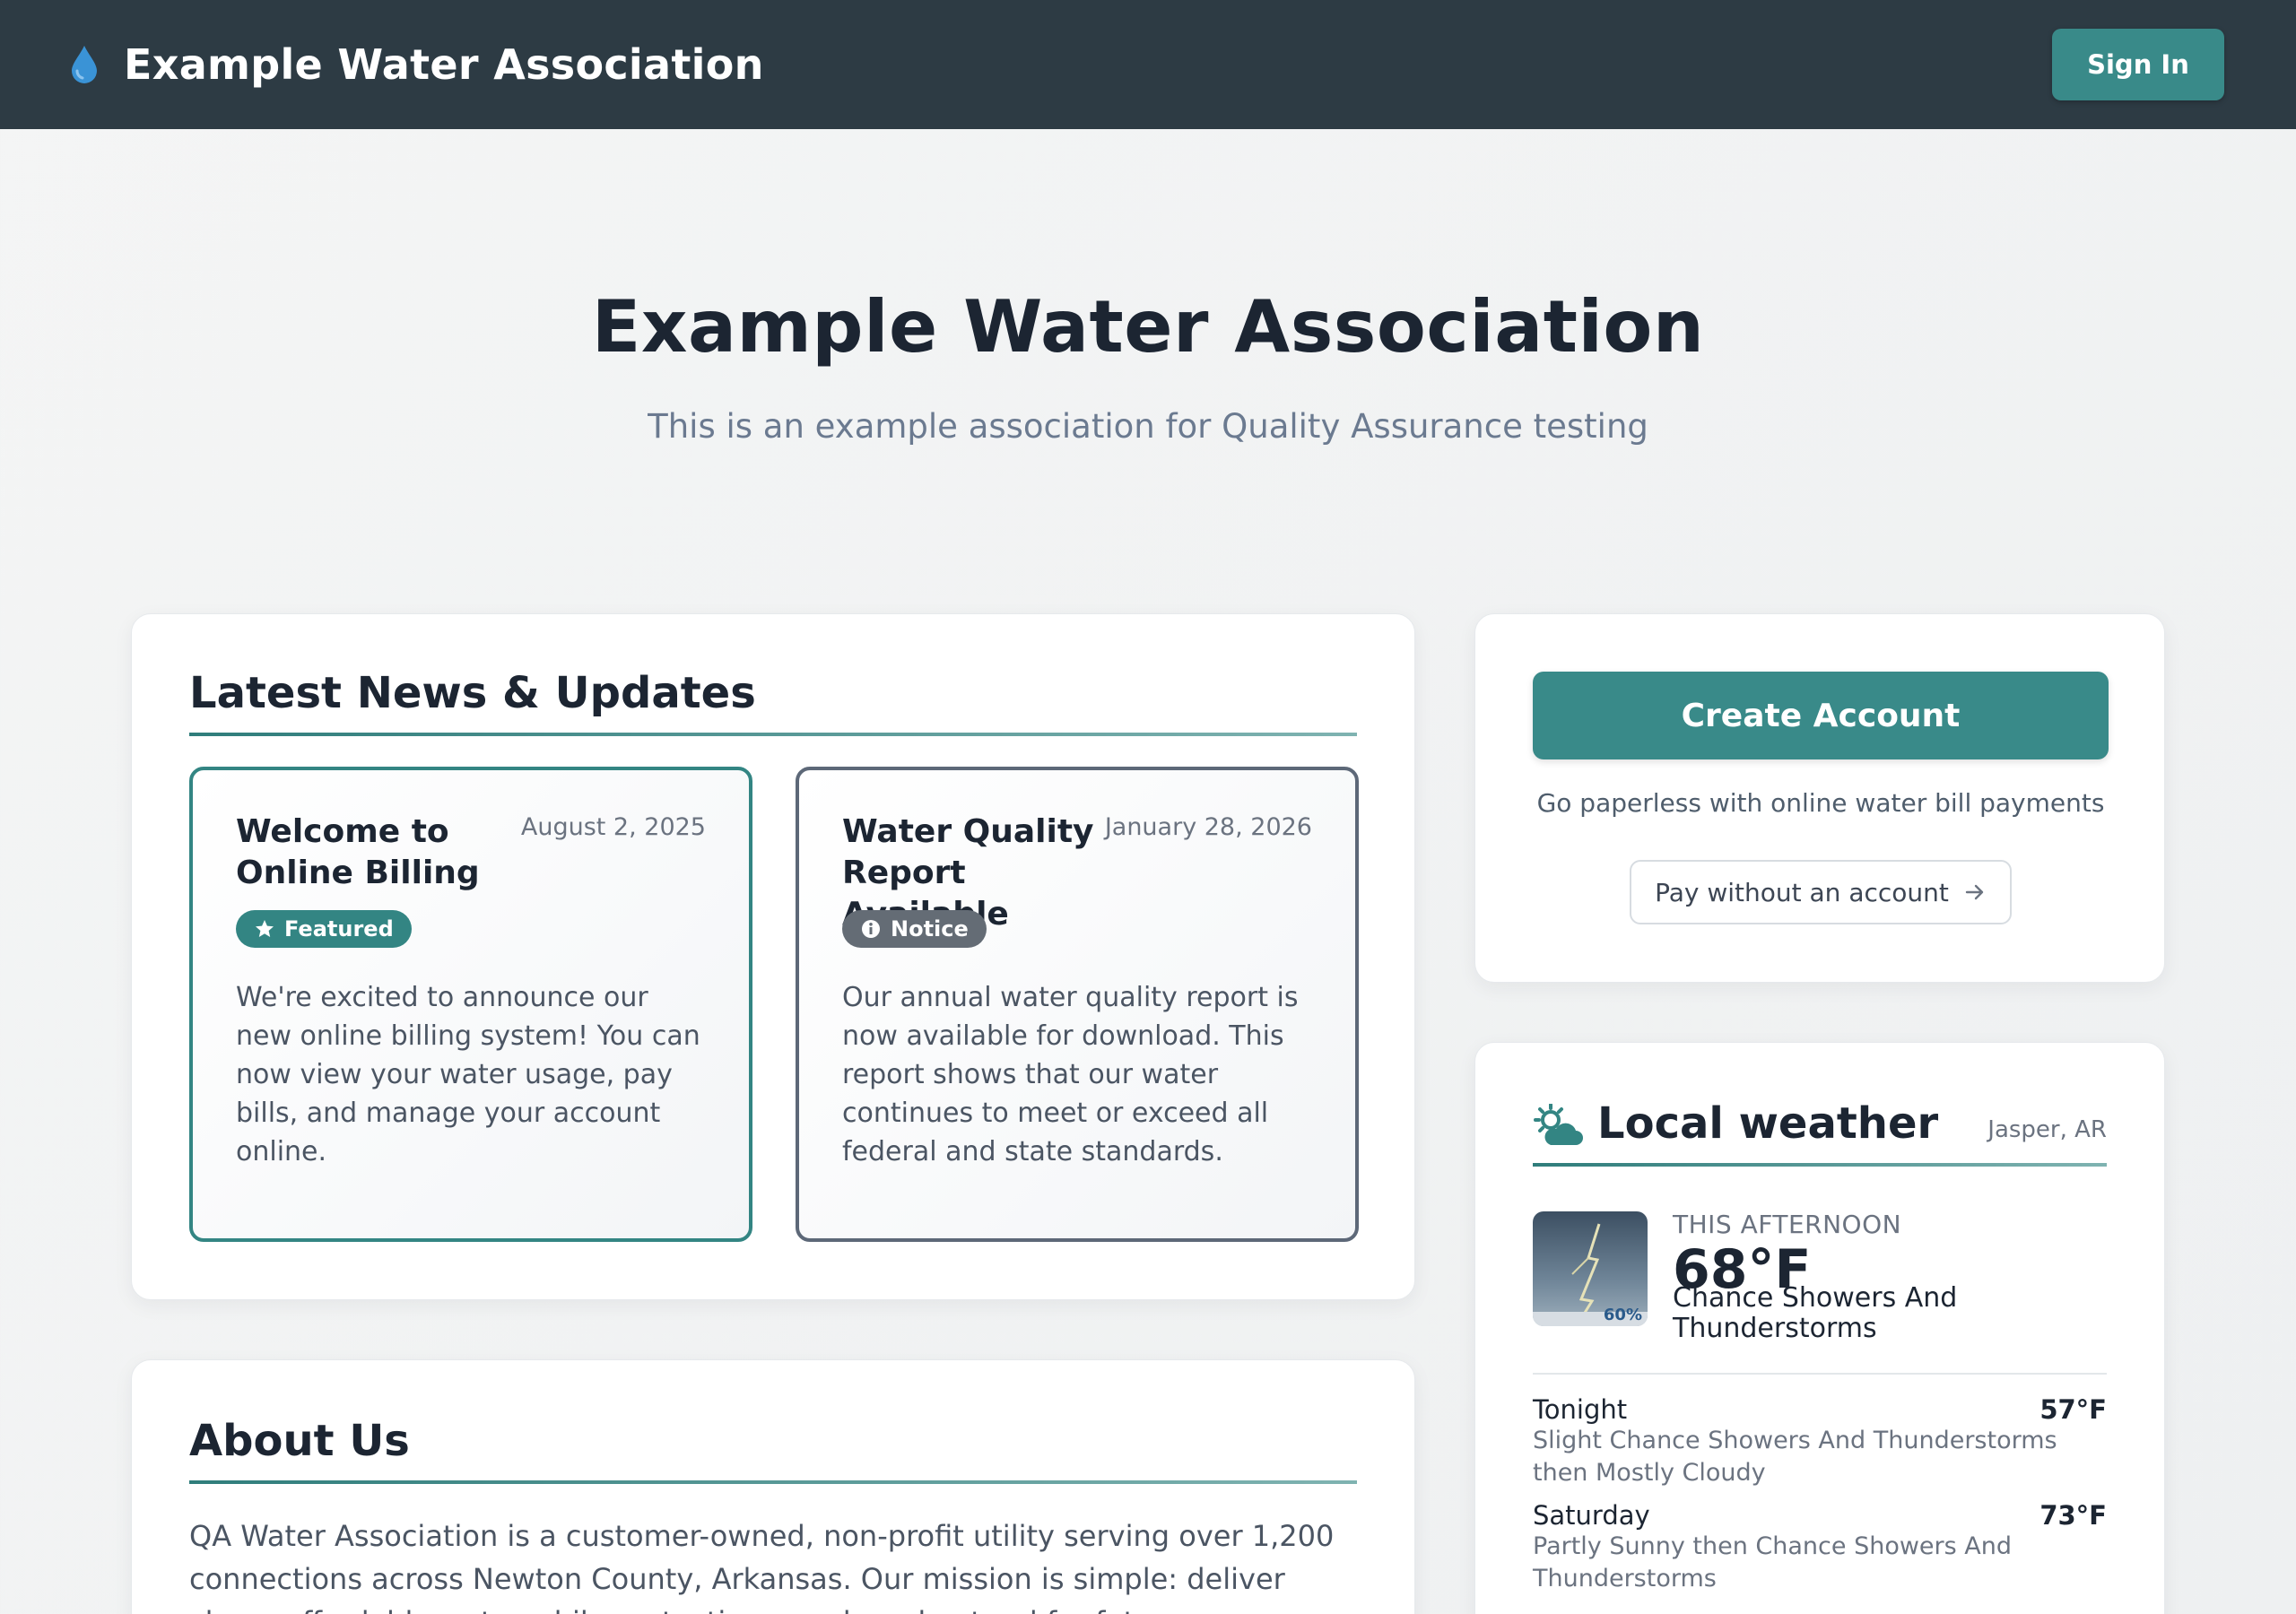 This screenshot has width=2296, height=1614. What do you see at coordinates (84, 64) in the screenshot?
I see `water-drop-icon` at bounding box center [84, 64].